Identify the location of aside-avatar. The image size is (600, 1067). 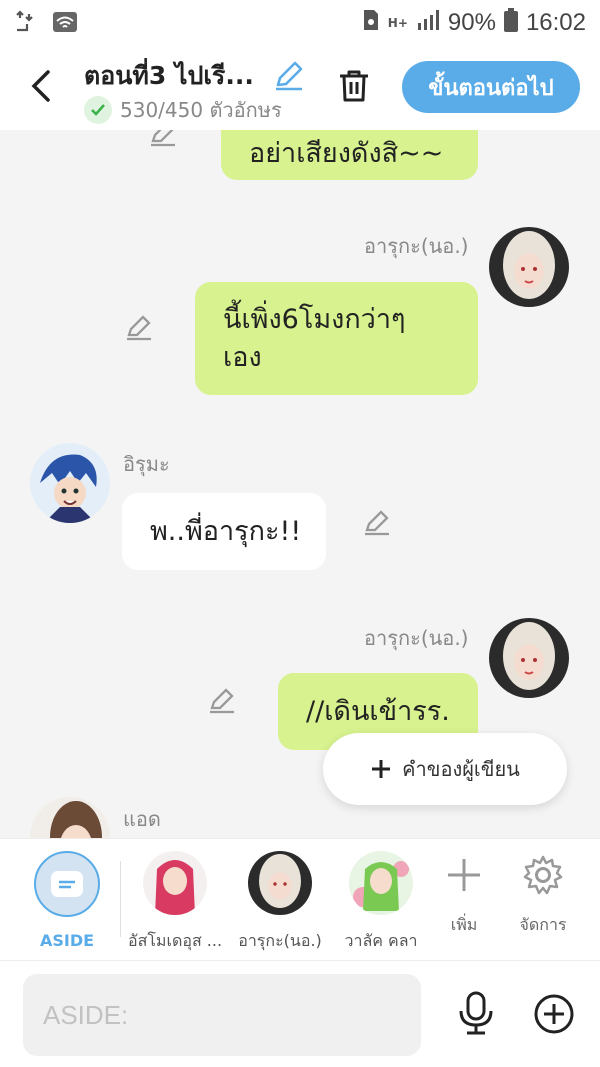
(67, 884).